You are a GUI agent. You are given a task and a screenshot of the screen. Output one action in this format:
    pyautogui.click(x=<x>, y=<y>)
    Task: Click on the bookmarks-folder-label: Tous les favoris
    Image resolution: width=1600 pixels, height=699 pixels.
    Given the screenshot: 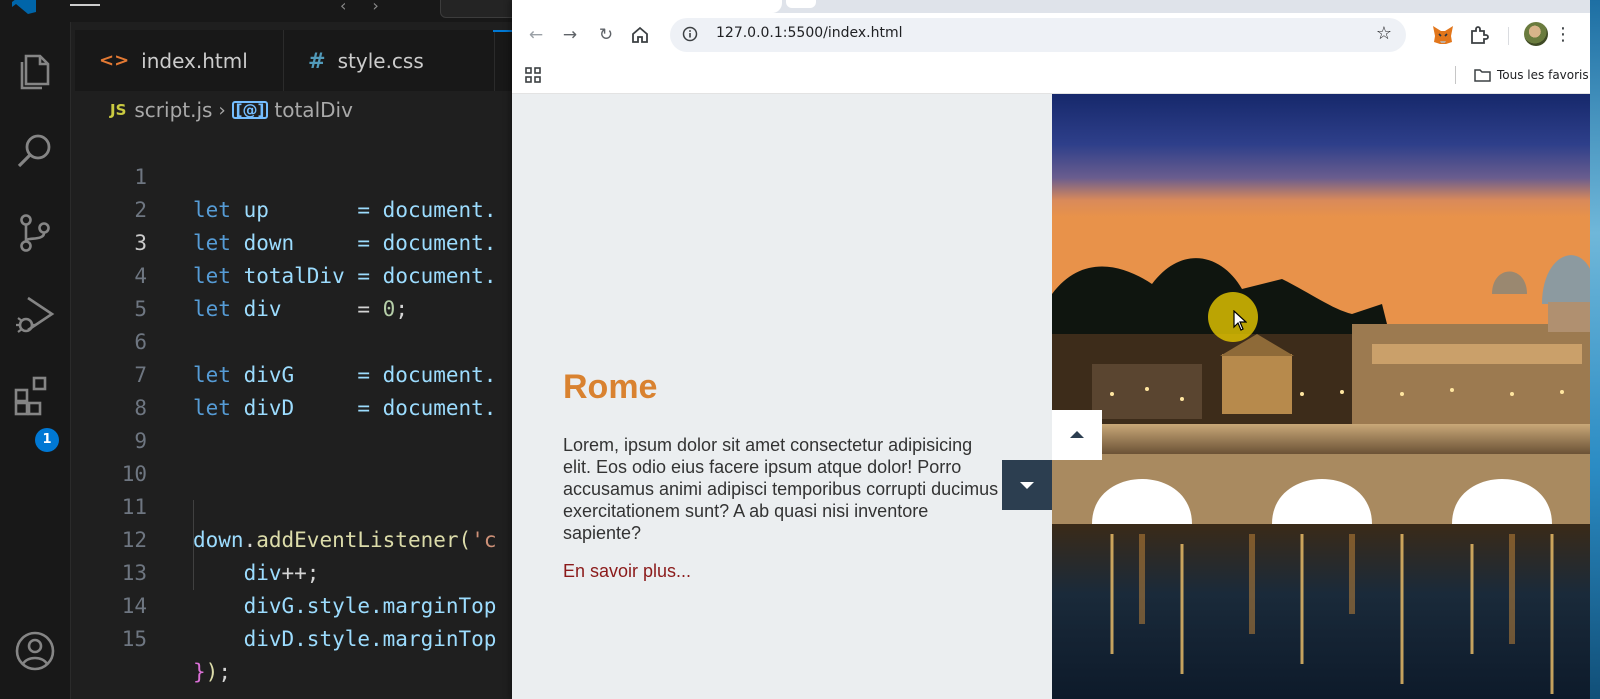 What is the action you would take?
    pyautogui.click(x=1543, y=75)
    